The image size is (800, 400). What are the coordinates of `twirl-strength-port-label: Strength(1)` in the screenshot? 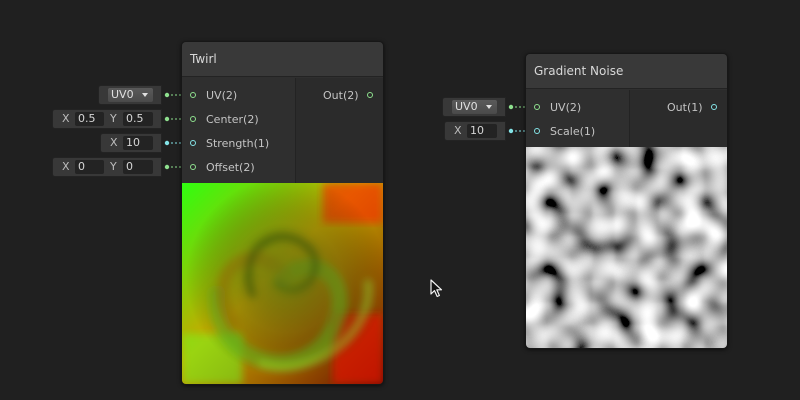 It's located at (238, 143).